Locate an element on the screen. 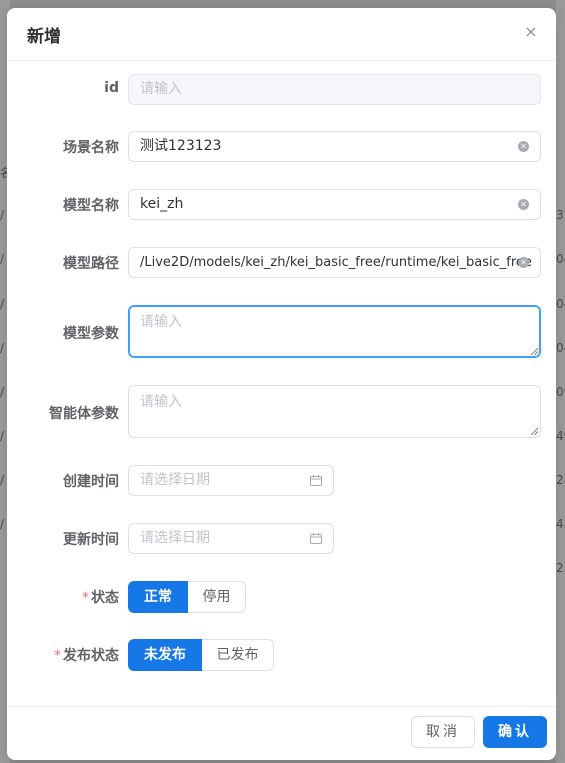 The height and width of the screenshot is (763, 565). create-time-label: 创建时间 is located at coordinates (91, 482).